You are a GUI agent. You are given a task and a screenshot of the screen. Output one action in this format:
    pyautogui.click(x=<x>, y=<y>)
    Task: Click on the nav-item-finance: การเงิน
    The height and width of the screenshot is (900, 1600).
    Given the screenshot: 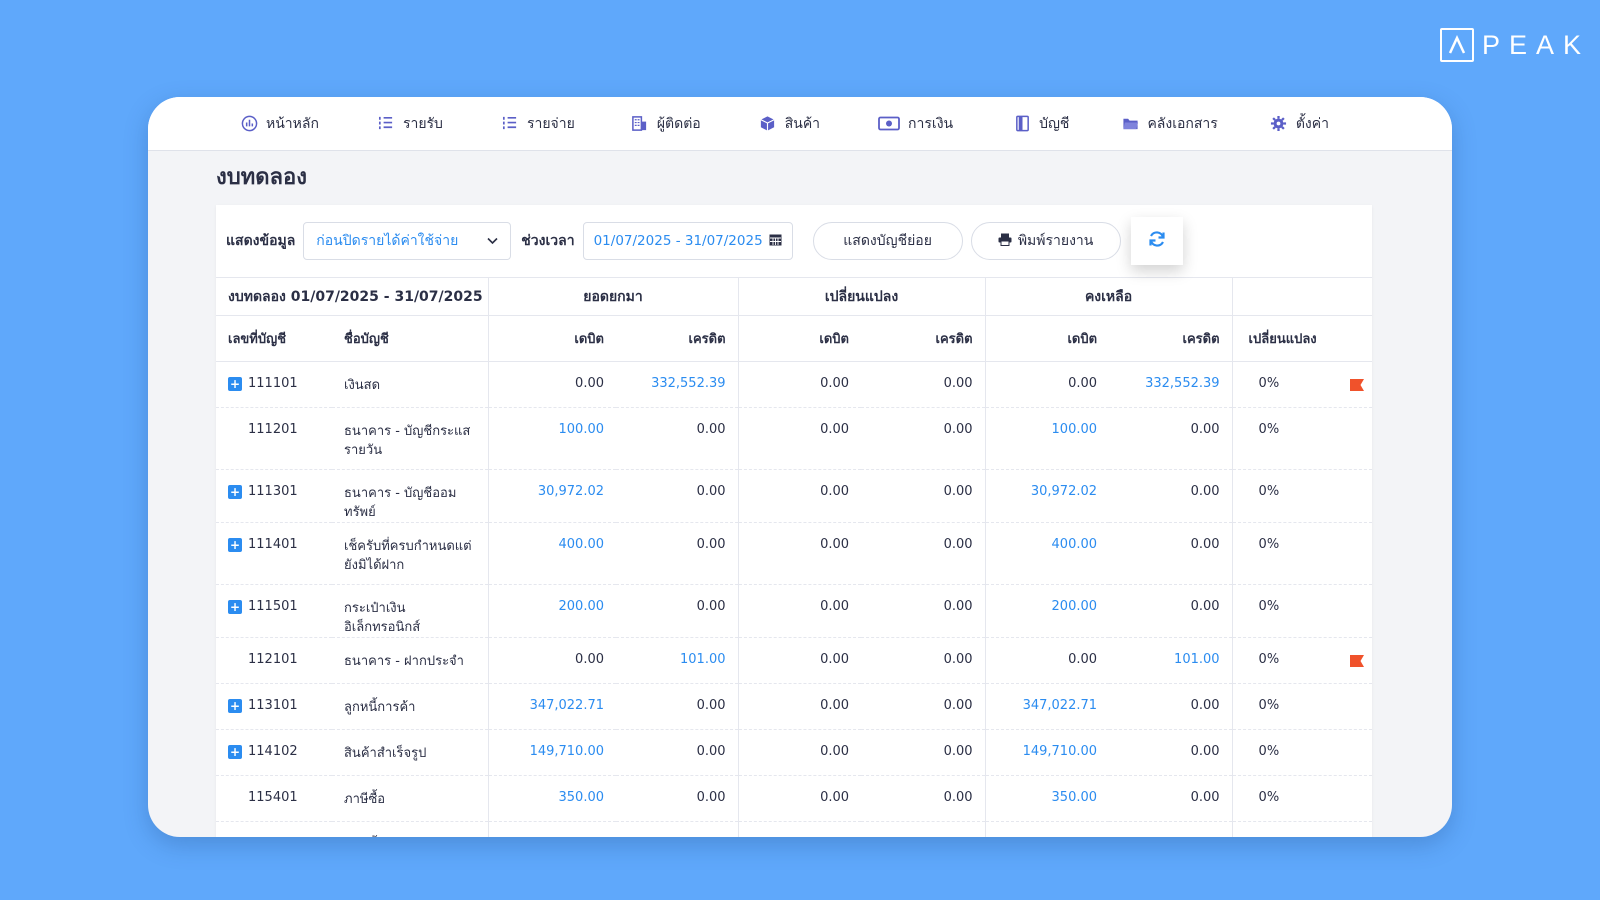 What is the action you would take?
    pyautogui.click(x=915, y=124)
    